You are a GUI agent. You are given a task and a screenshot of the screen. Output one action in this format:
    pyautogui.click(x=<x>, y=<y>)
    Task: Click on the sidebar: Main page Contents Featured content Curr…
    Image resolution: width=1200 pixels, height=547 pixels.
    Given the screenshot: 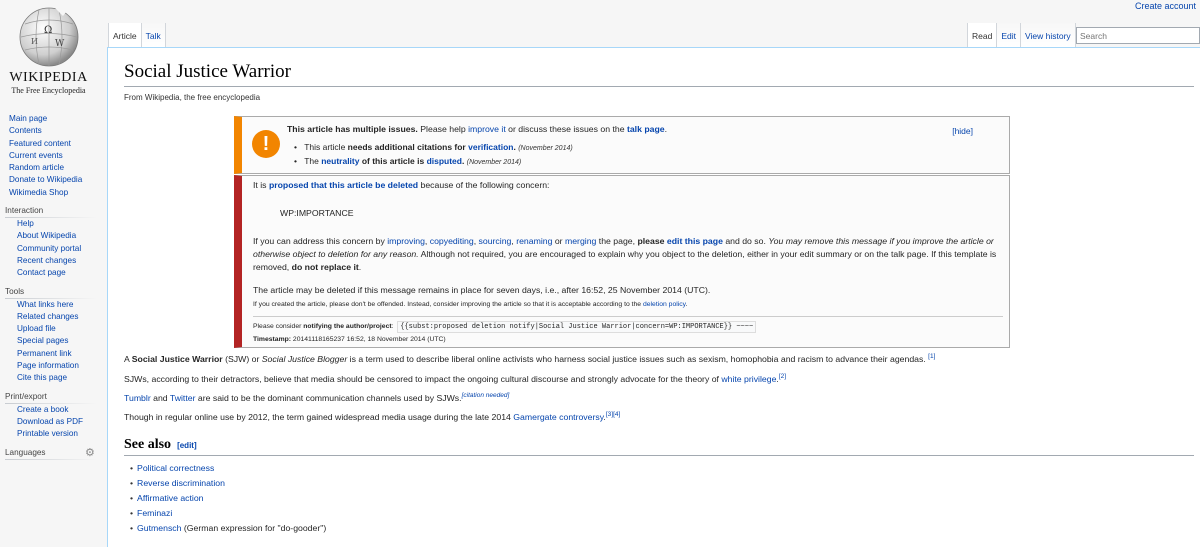 What is the action you would take?
    pyautogui.click(x=52, y=286)
    